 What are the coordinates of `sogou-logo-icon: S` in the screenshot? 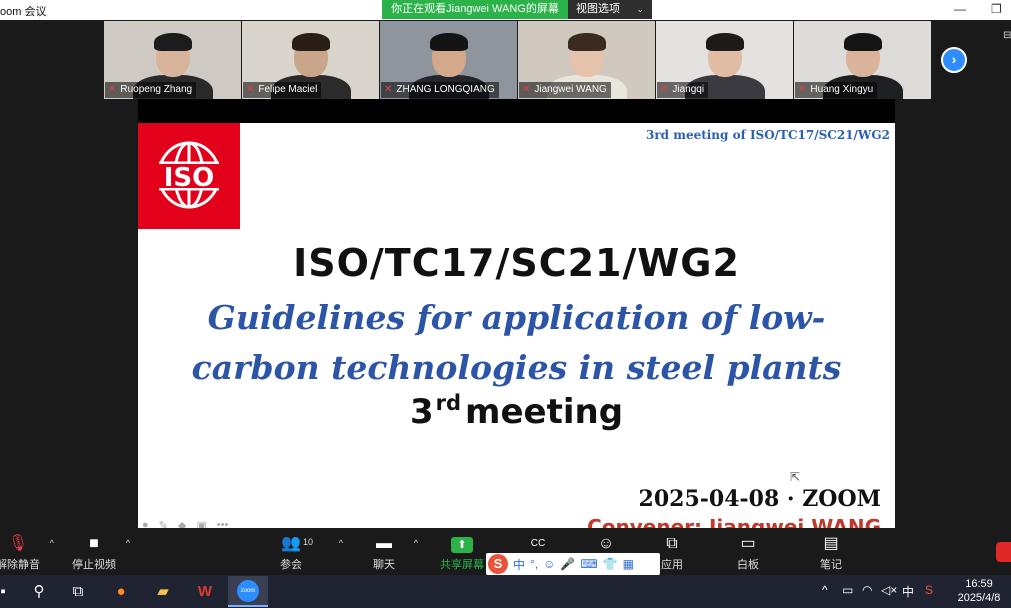 It's located at (498, 564).